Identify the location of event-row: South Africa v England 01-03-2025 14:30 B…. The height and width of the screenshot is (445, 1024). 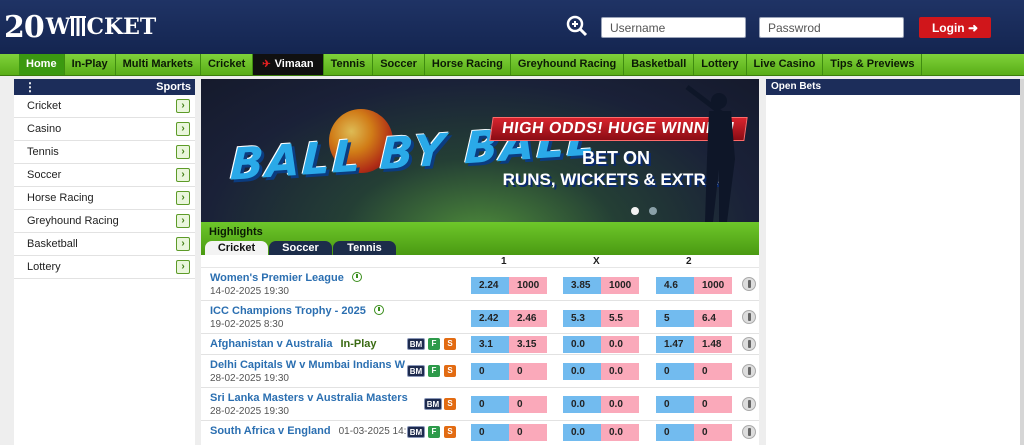
(480, 432).